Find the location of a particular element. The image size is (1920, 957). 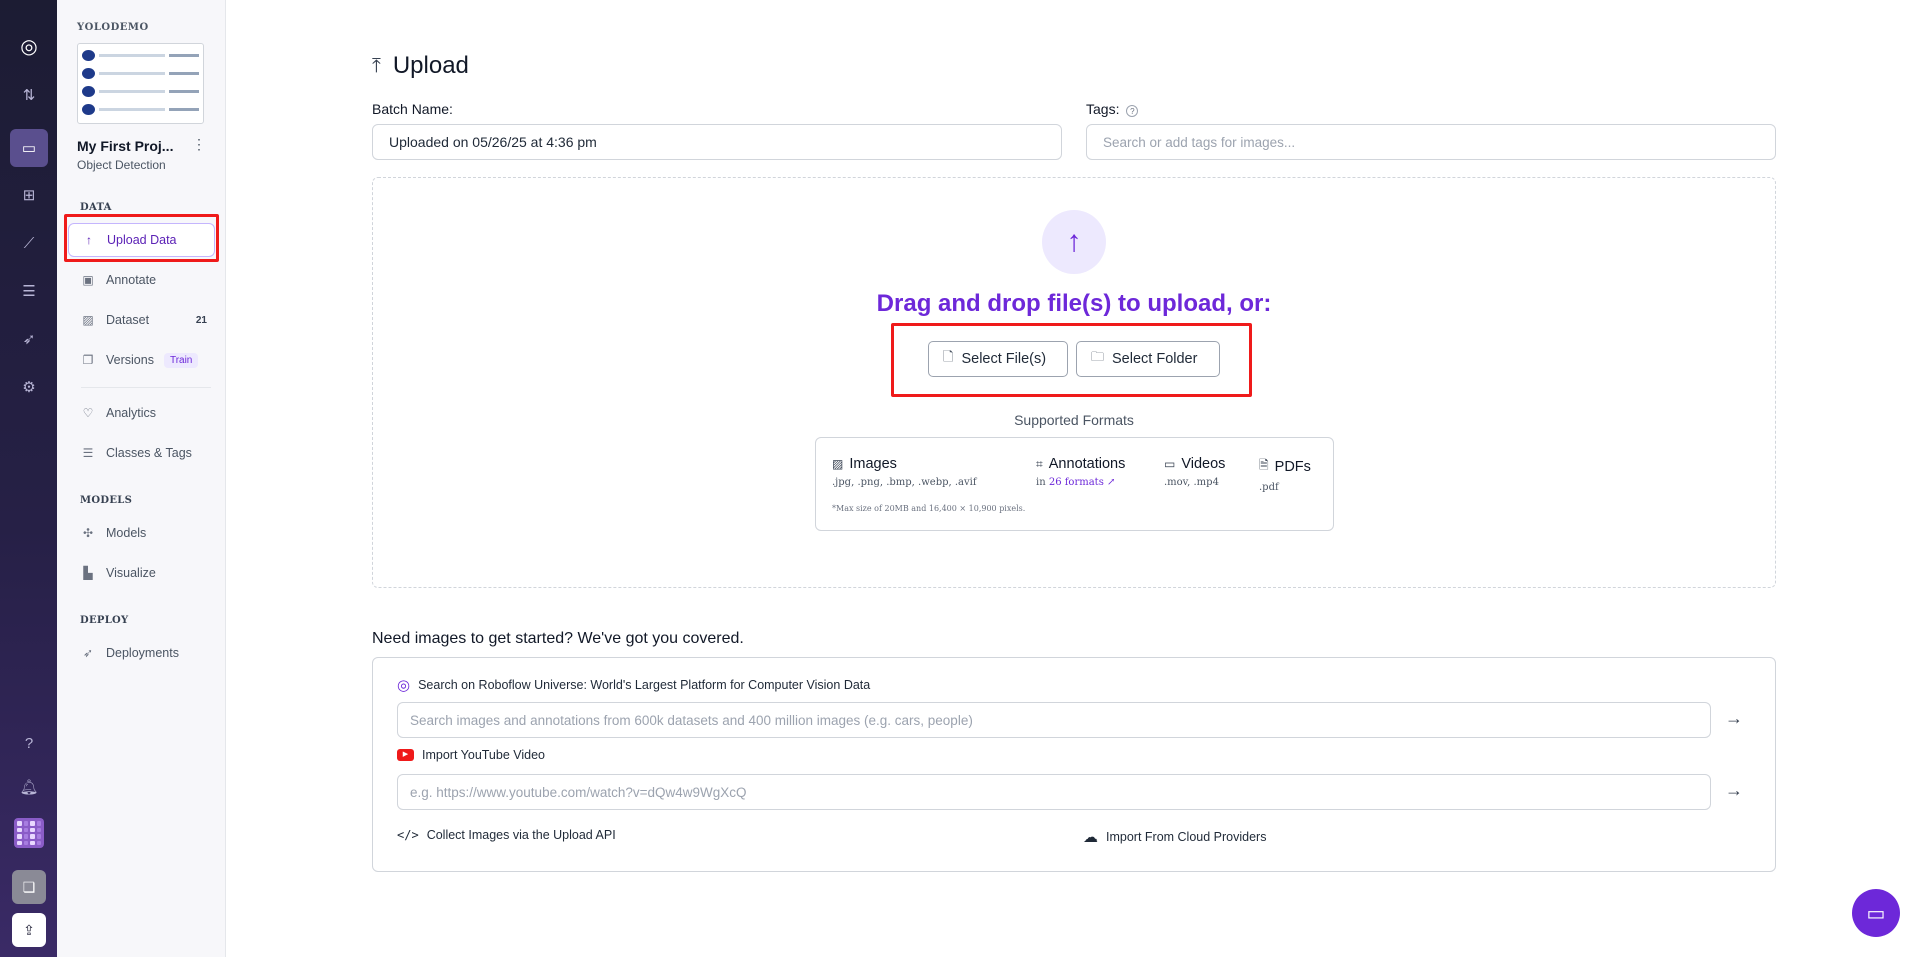

select-files-button: 🗋 Select File(s) is located at coordinates (998, 359).